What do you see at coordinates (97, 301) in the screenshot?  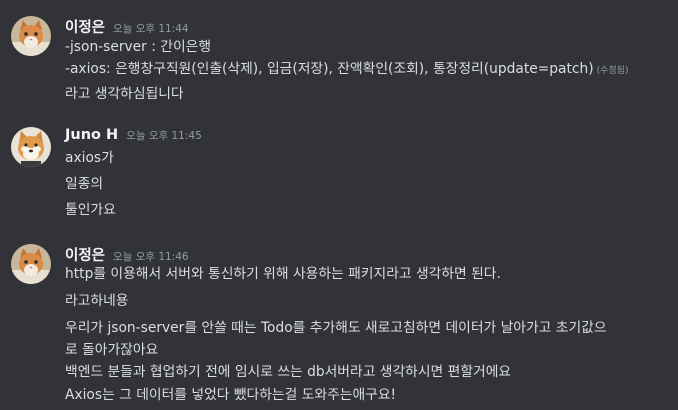 I see `message-line: 라고하네용` at bounding box center [97, 301].